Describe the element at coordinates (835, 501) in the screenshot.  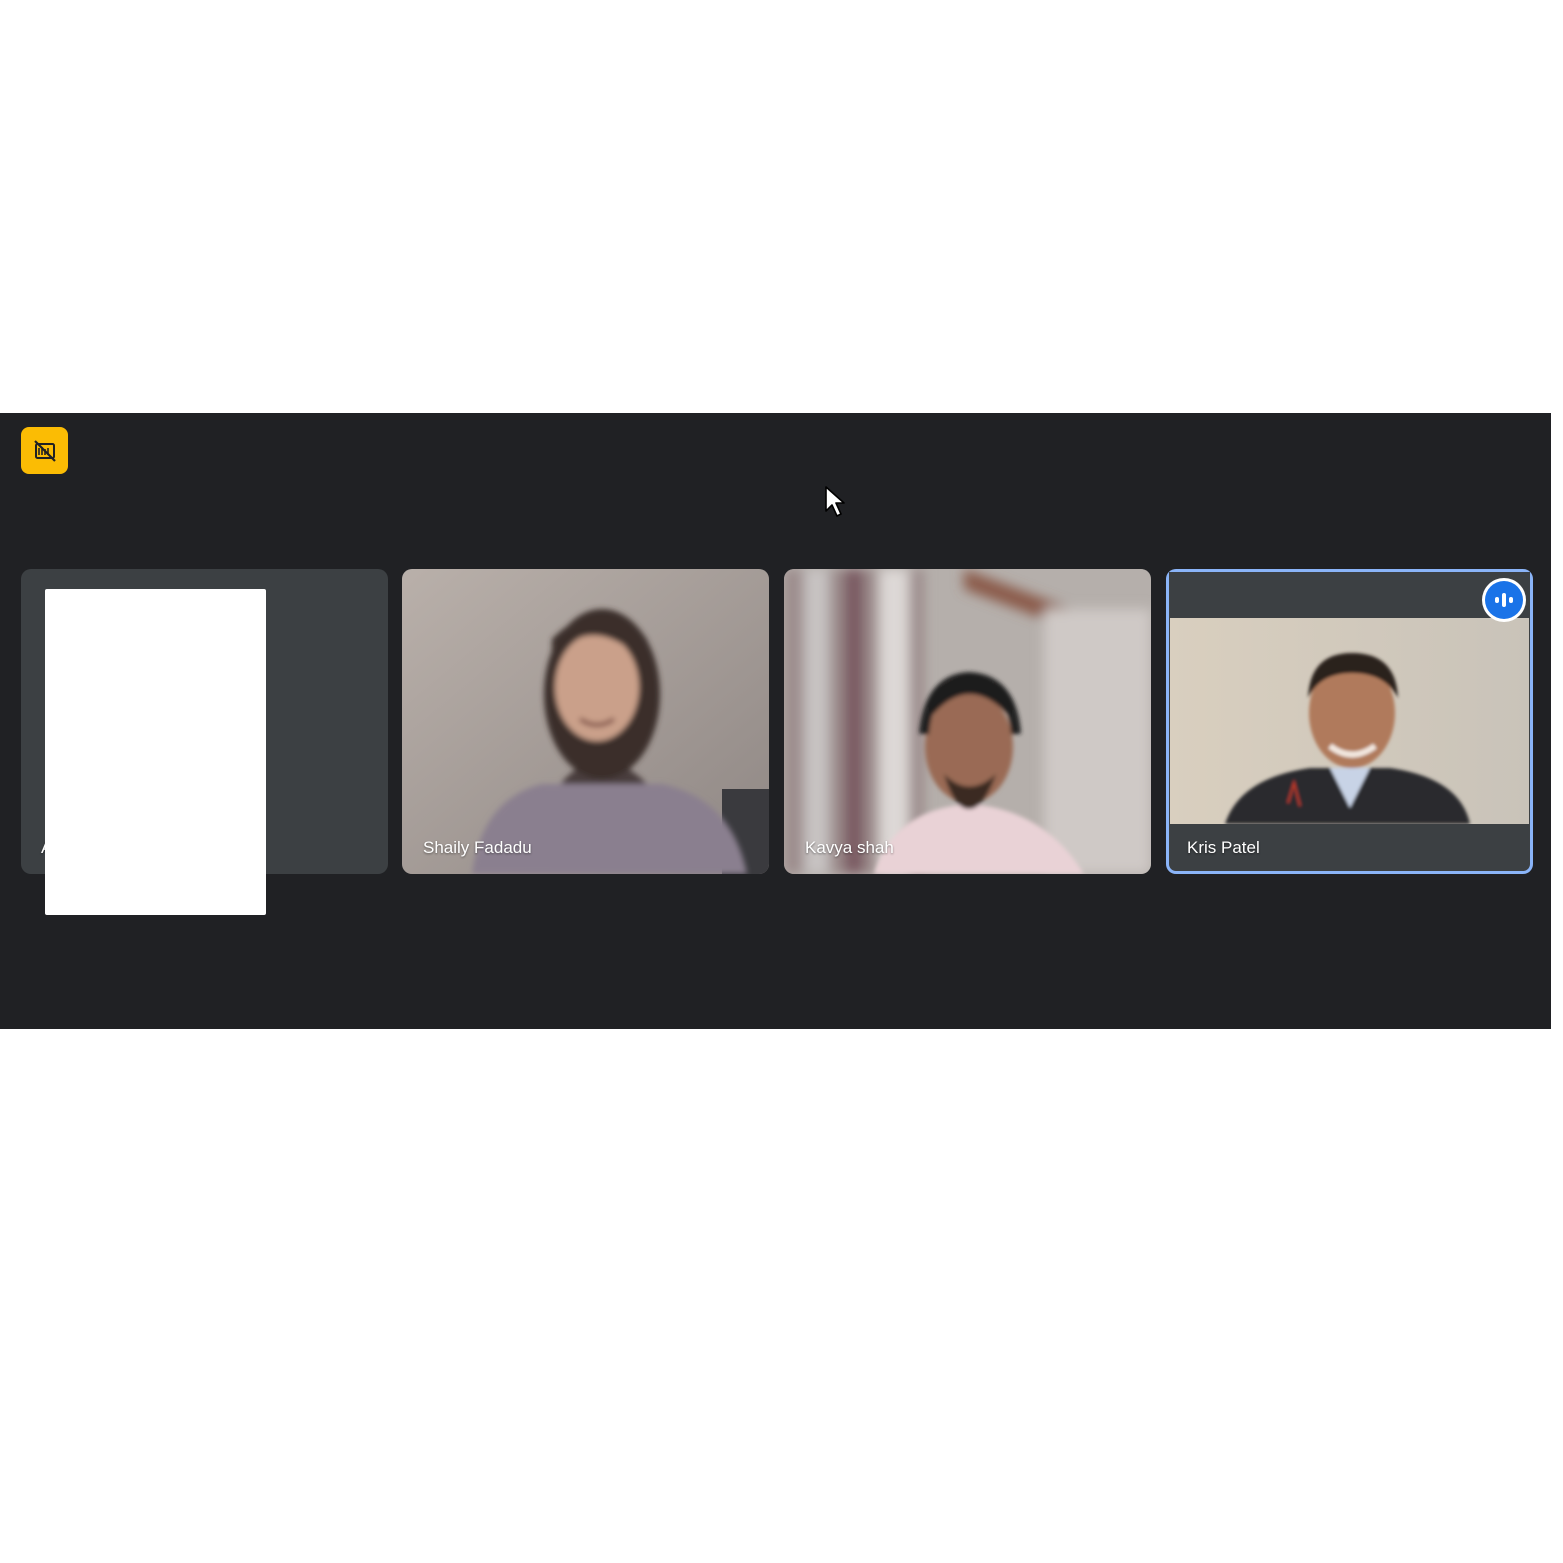
I see `mouse-cursor-icon` at that location.